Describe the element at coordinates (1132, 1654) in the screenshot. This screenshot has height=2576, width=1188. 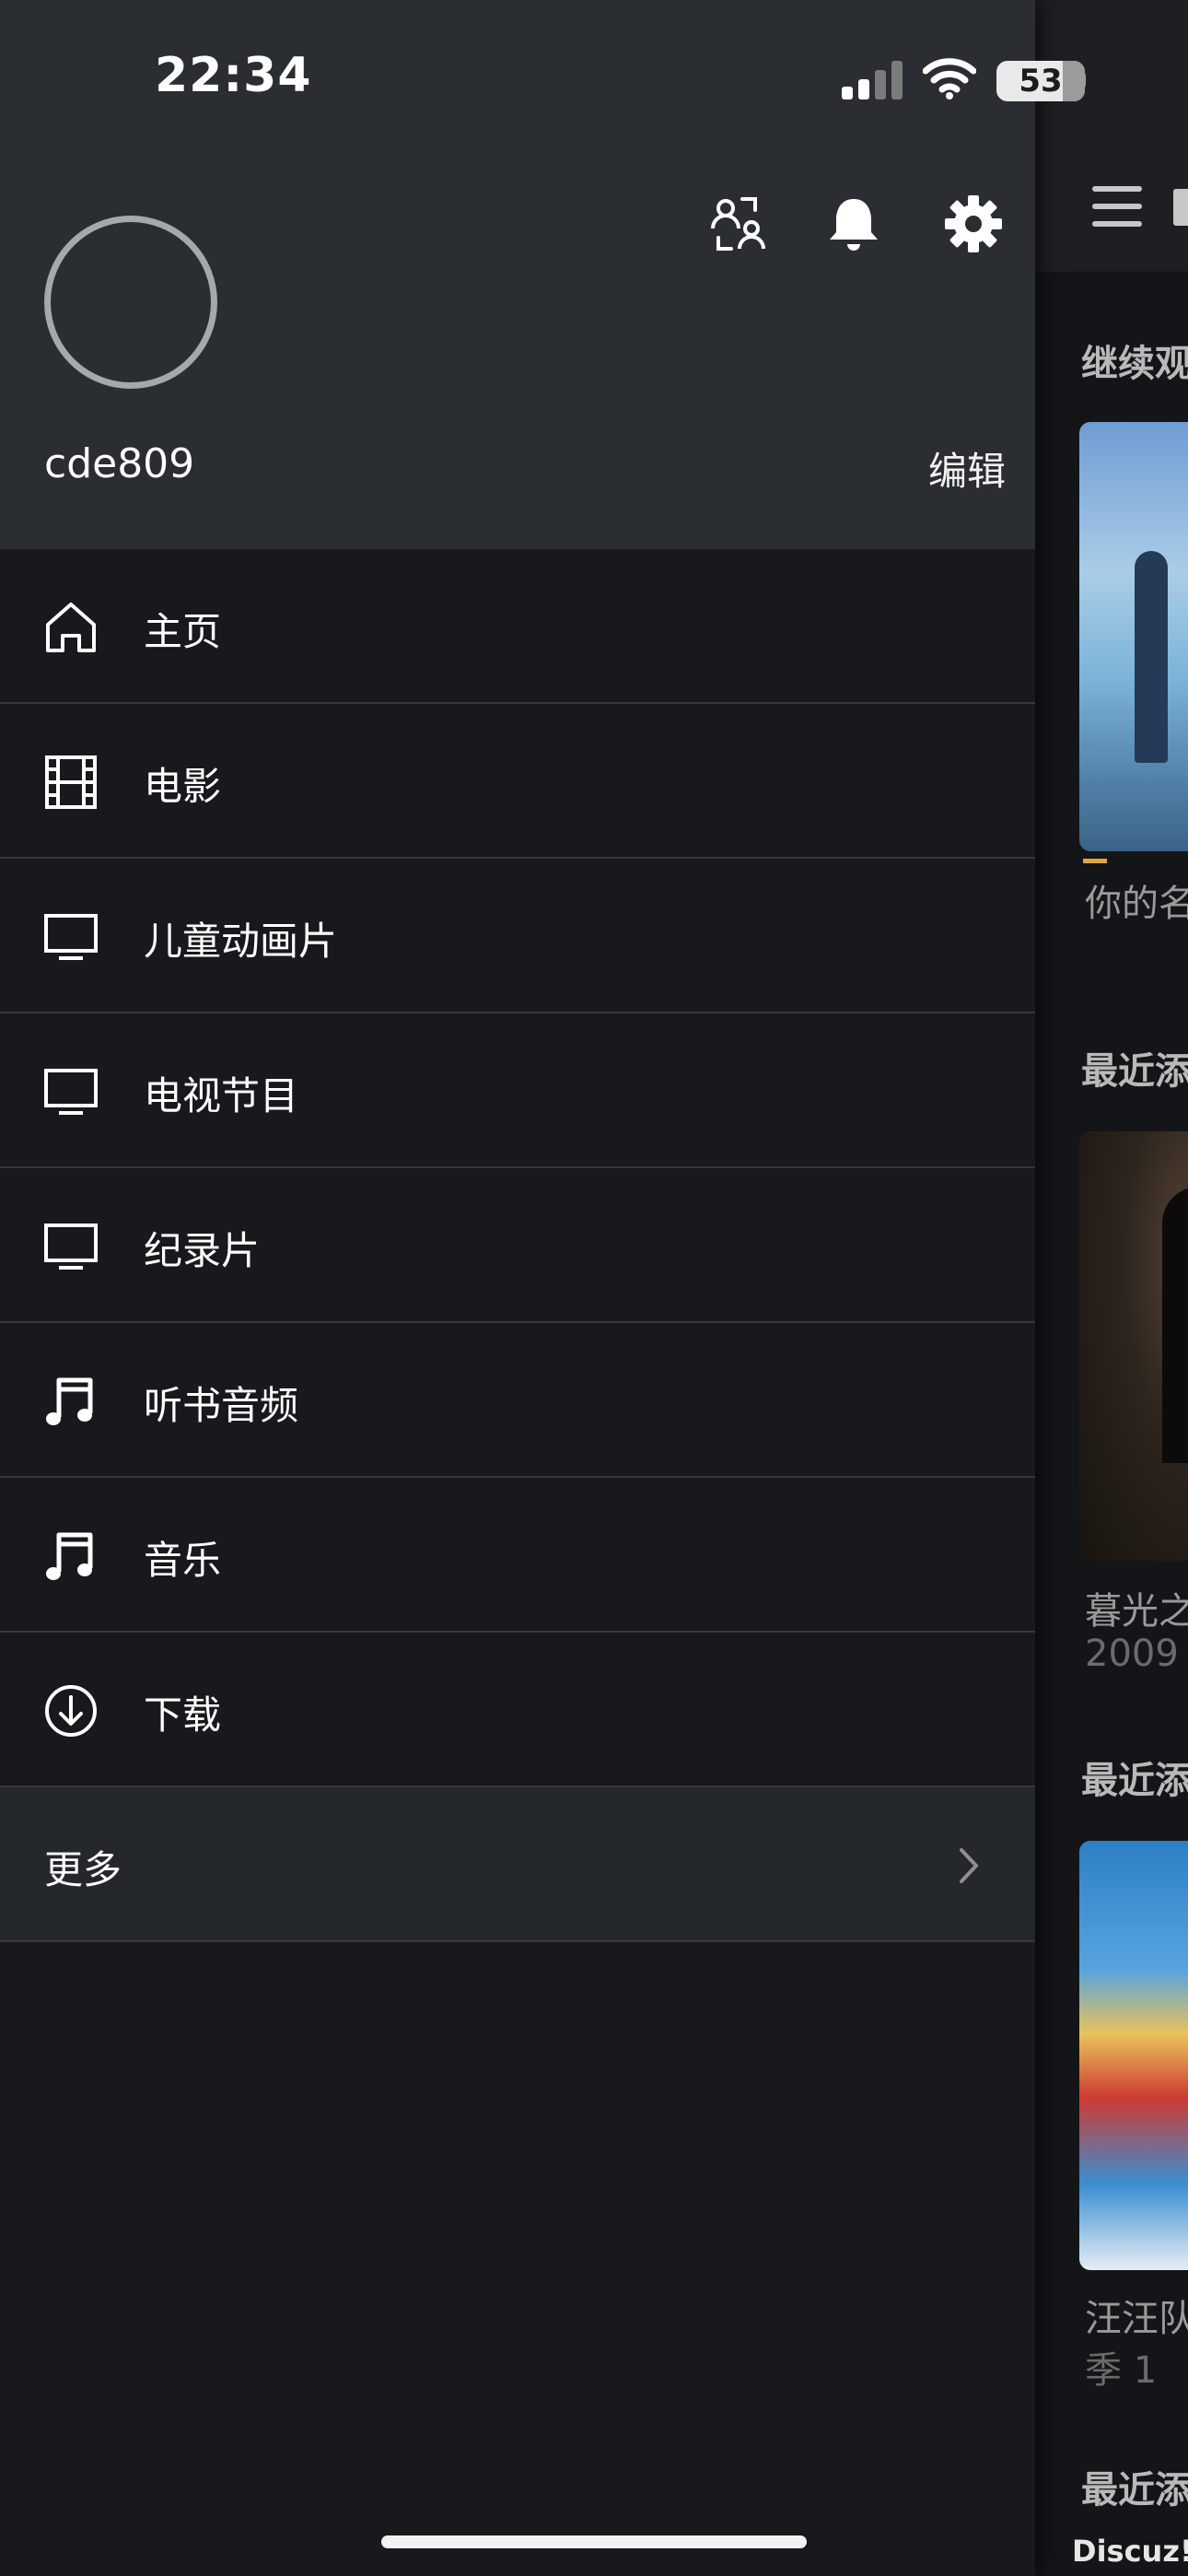
I see `recently-added-year-1: 2009` at that location.